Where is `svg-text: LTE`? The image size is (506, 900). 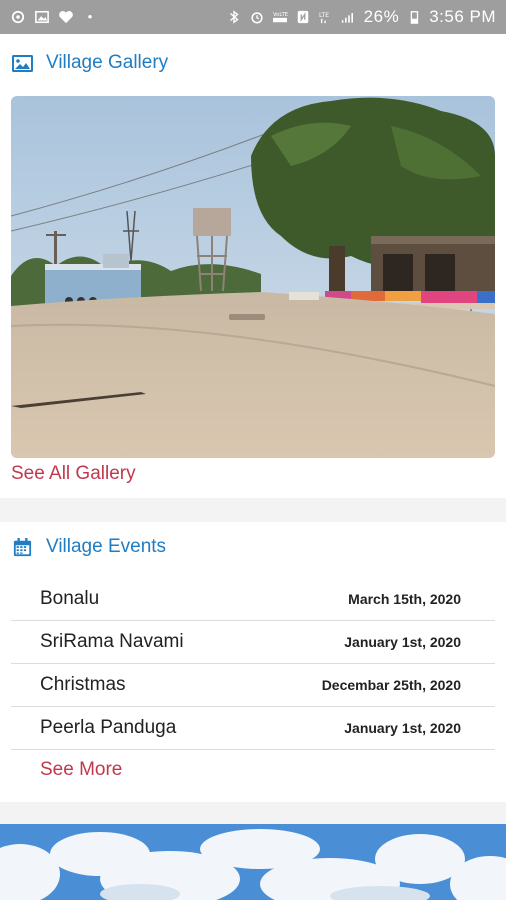
svg-text: LTE is located at coordinates (324, 15).